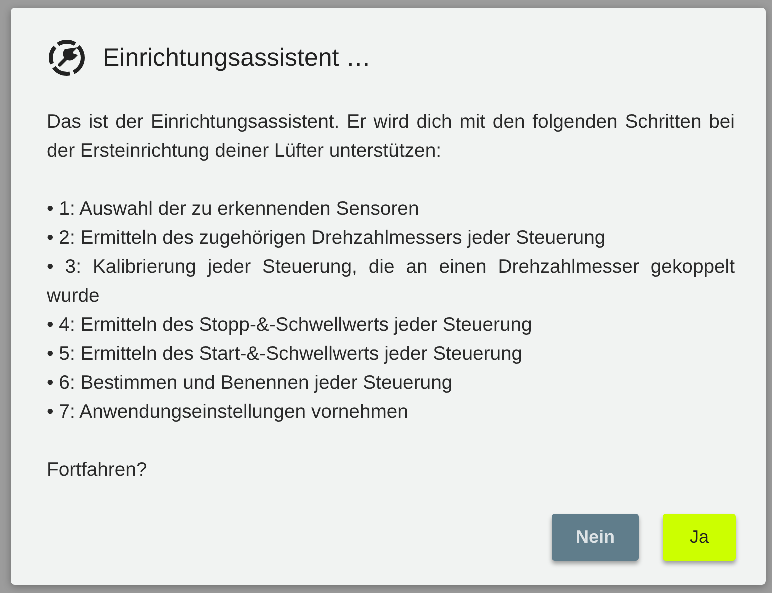  I want to click on confirm-button: Ja, so click(699, 537).